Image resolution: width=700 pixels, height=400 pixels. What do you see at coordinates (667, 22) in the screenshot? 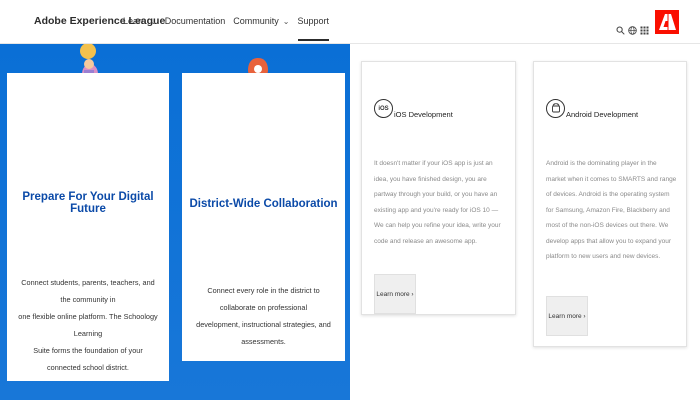
I see `adobe-logo` at bounding box center [667, 22].